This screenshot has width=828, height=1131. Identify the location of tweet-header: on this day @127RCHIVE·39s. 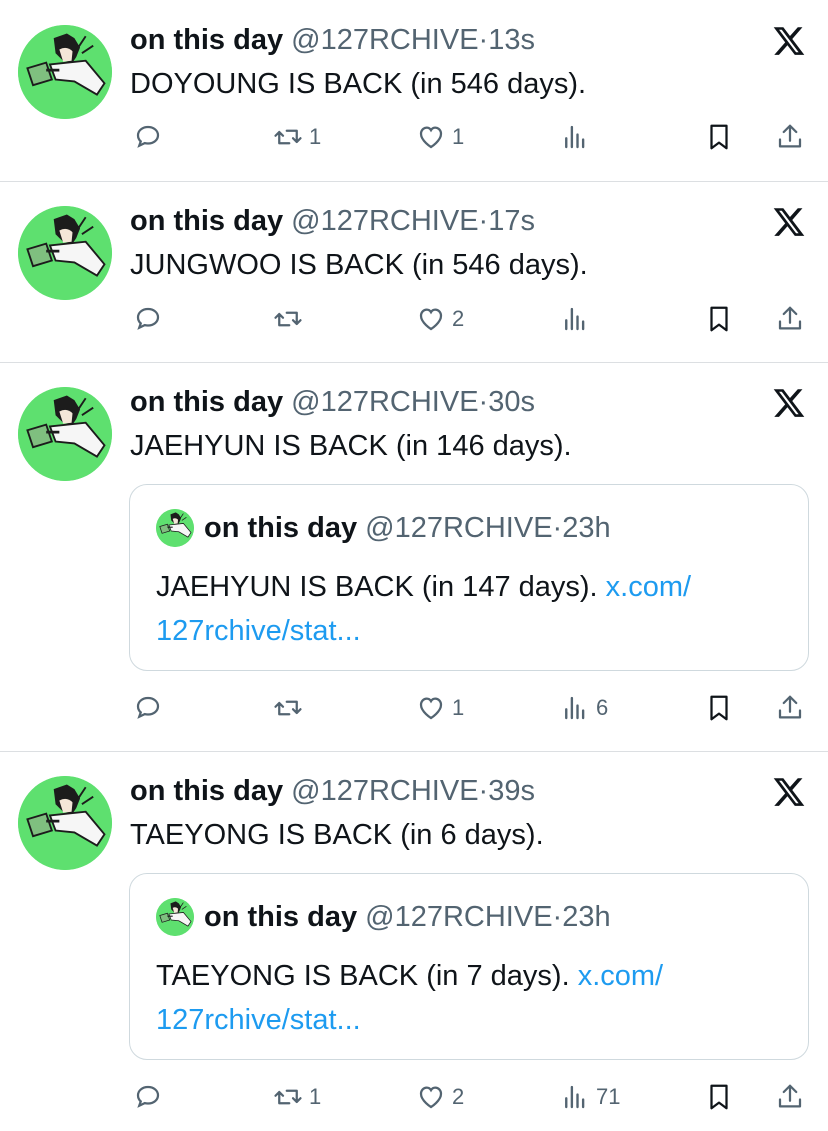
(332, 791).